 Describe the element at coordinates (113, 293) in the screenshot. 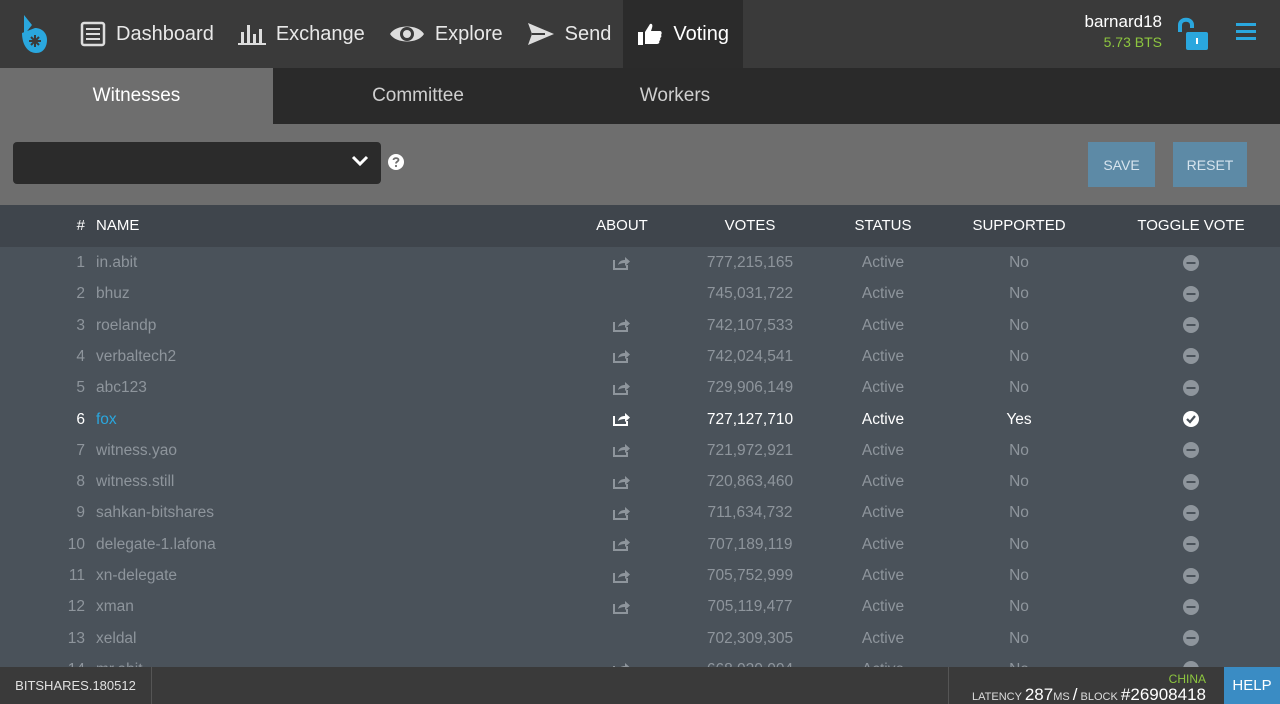

I see `witness-name-link: bhuz` at that location.